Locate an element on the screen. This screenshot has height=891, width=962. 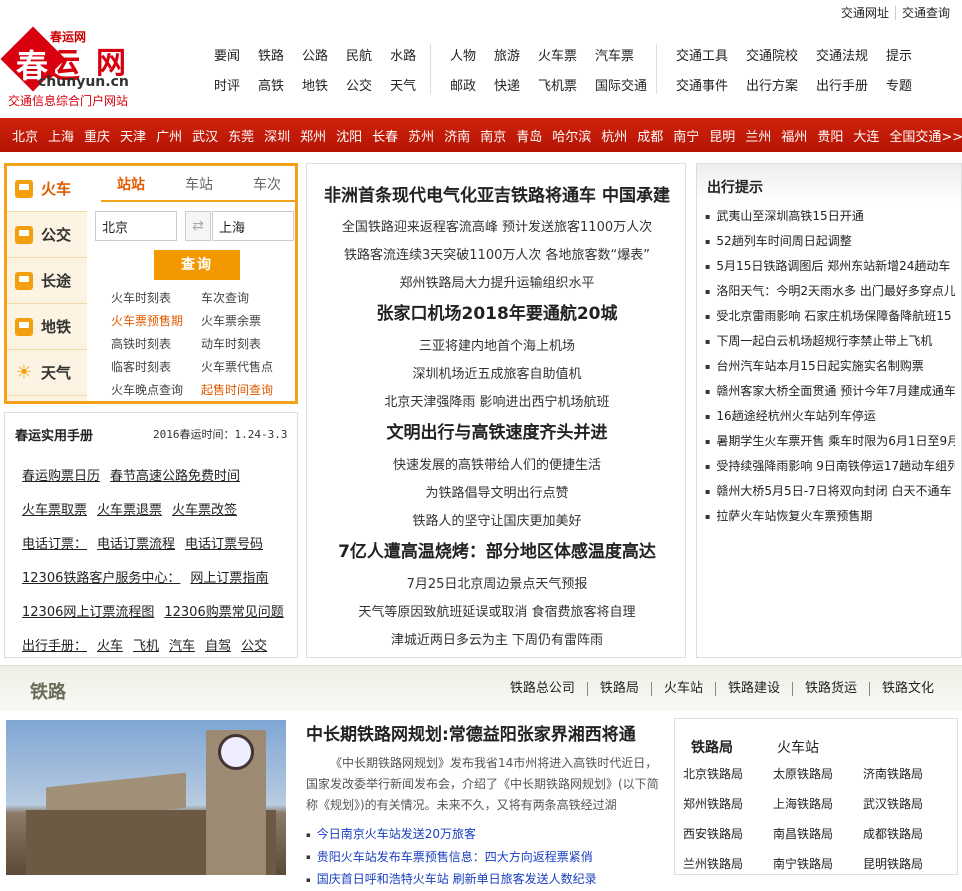
article-link: 今日南京火车站发送20万旅客 is located at coordinates (486, 834).